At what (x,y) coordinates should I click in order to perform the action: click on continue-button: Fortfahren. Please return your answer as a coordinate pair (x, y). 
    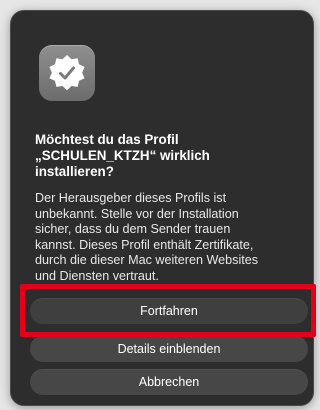
    Looking at the image, I should click on (169, 311).